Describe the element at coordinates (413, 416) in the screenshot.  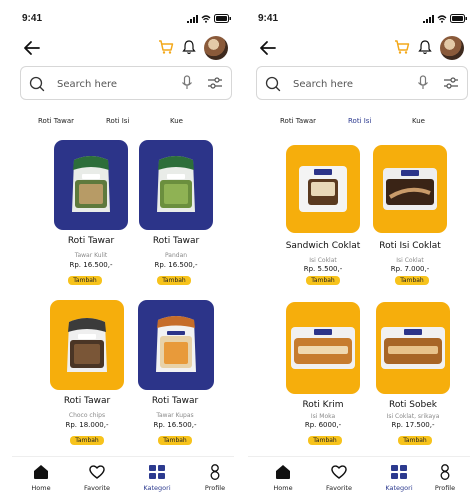
I see `product-variant: Isi Coklat, srikaya` at that location.